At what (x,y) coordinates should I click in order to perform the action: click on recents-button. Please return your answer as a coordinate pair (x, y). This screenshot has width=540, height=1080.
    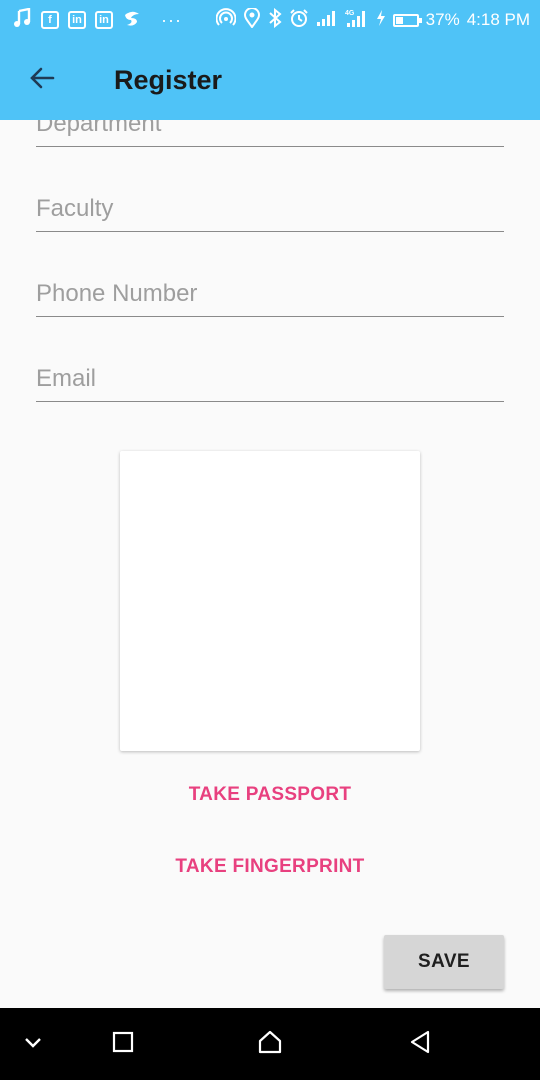
    Looking at the image, I should click on (123, 1044).